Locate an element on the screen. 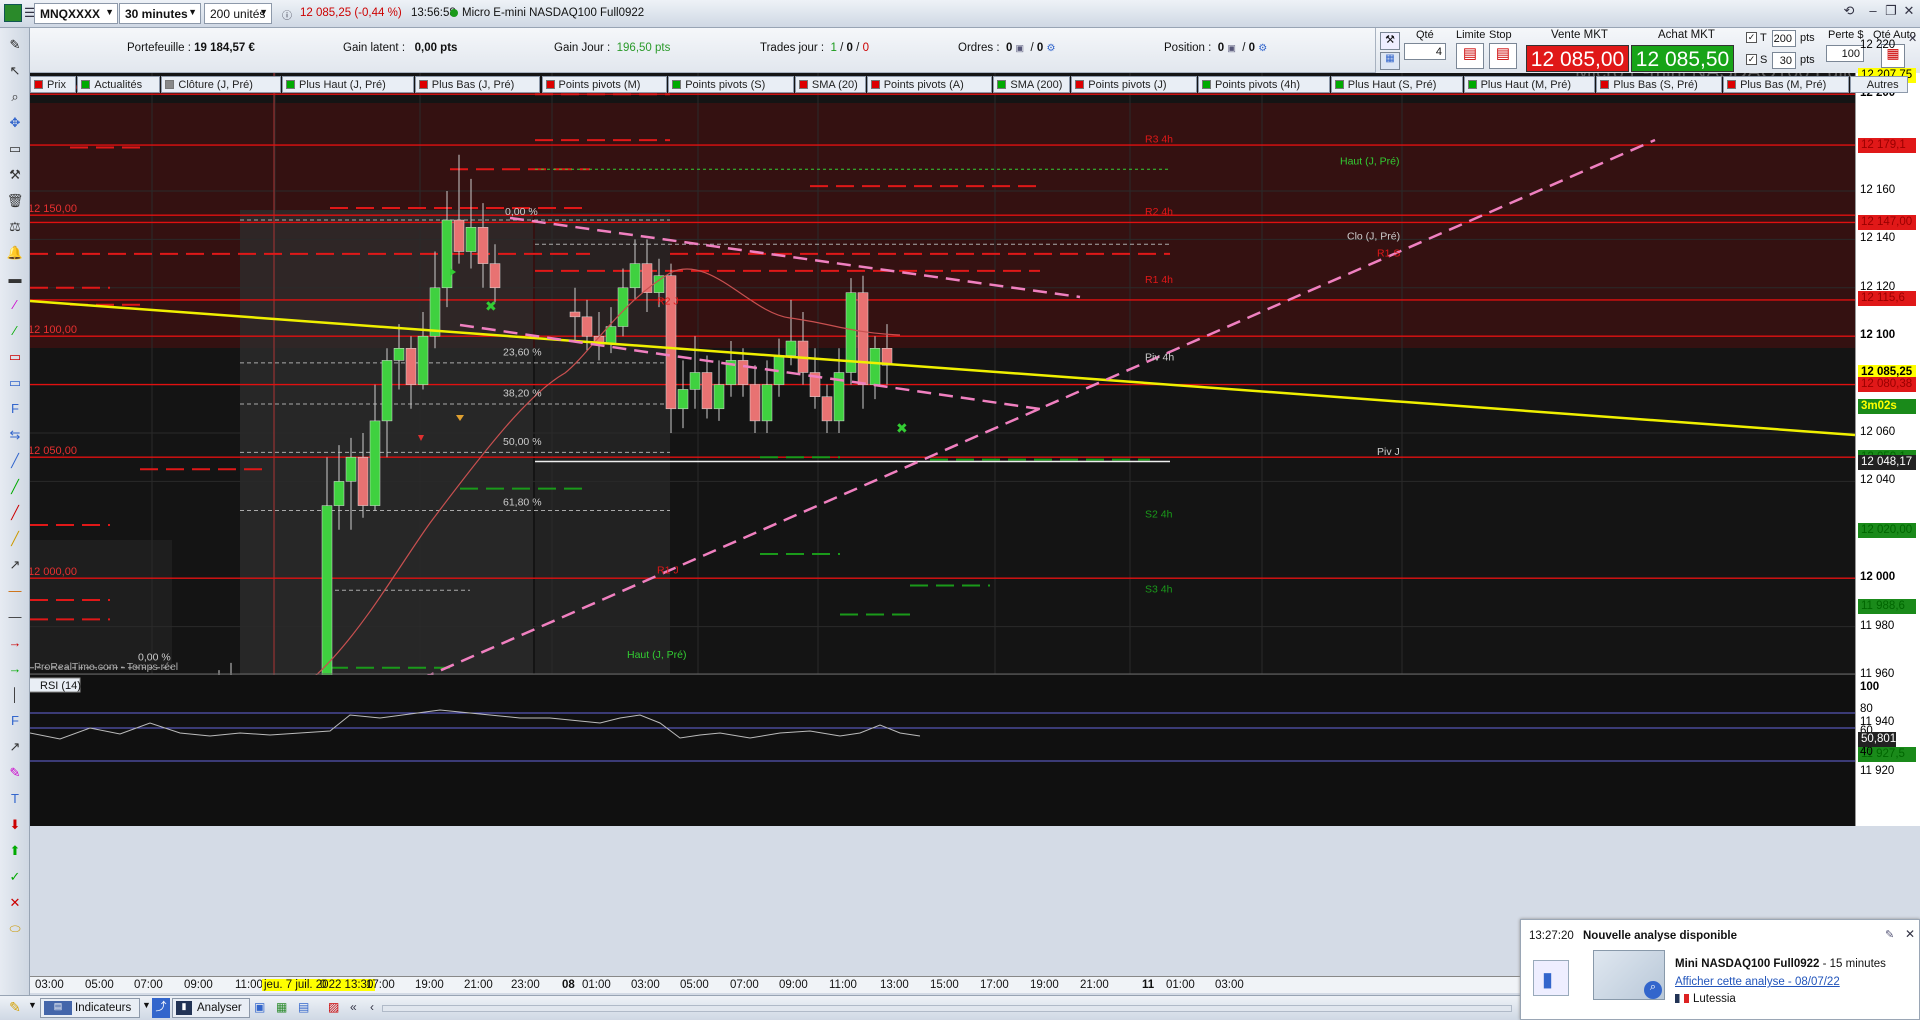 The width and height of the screenshot is (1920, 1020). cross-icon: ✕ is located at coordinates (15, 903).